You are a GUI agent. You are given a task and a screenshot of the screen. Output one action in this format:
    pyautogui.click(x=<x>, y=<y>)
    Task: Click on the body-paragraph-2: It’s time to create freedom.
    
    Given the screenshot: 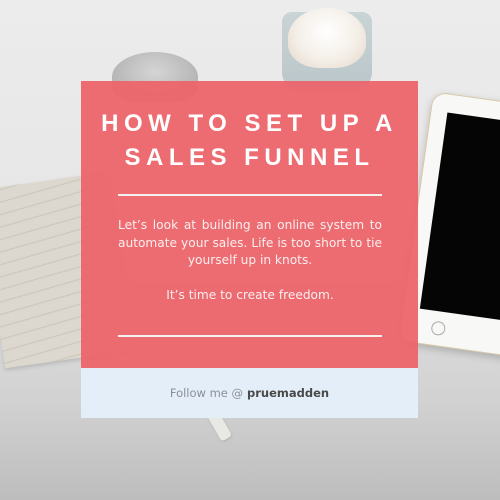 What is the action you would take?
    pyautogui.click(x=250, y=294)
    